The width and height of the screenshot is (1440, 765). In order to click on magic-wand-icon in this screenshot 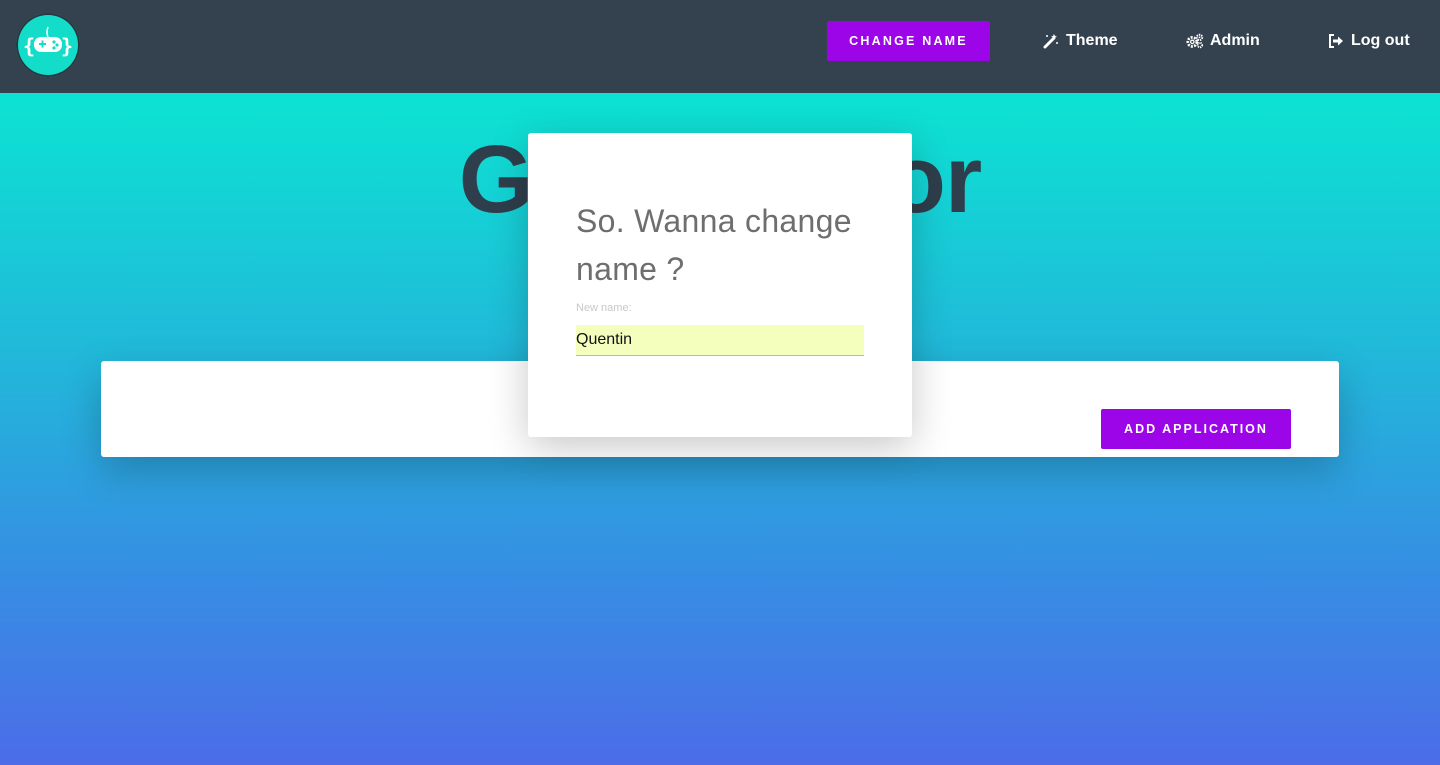, I will do `click(1051, 41)`.